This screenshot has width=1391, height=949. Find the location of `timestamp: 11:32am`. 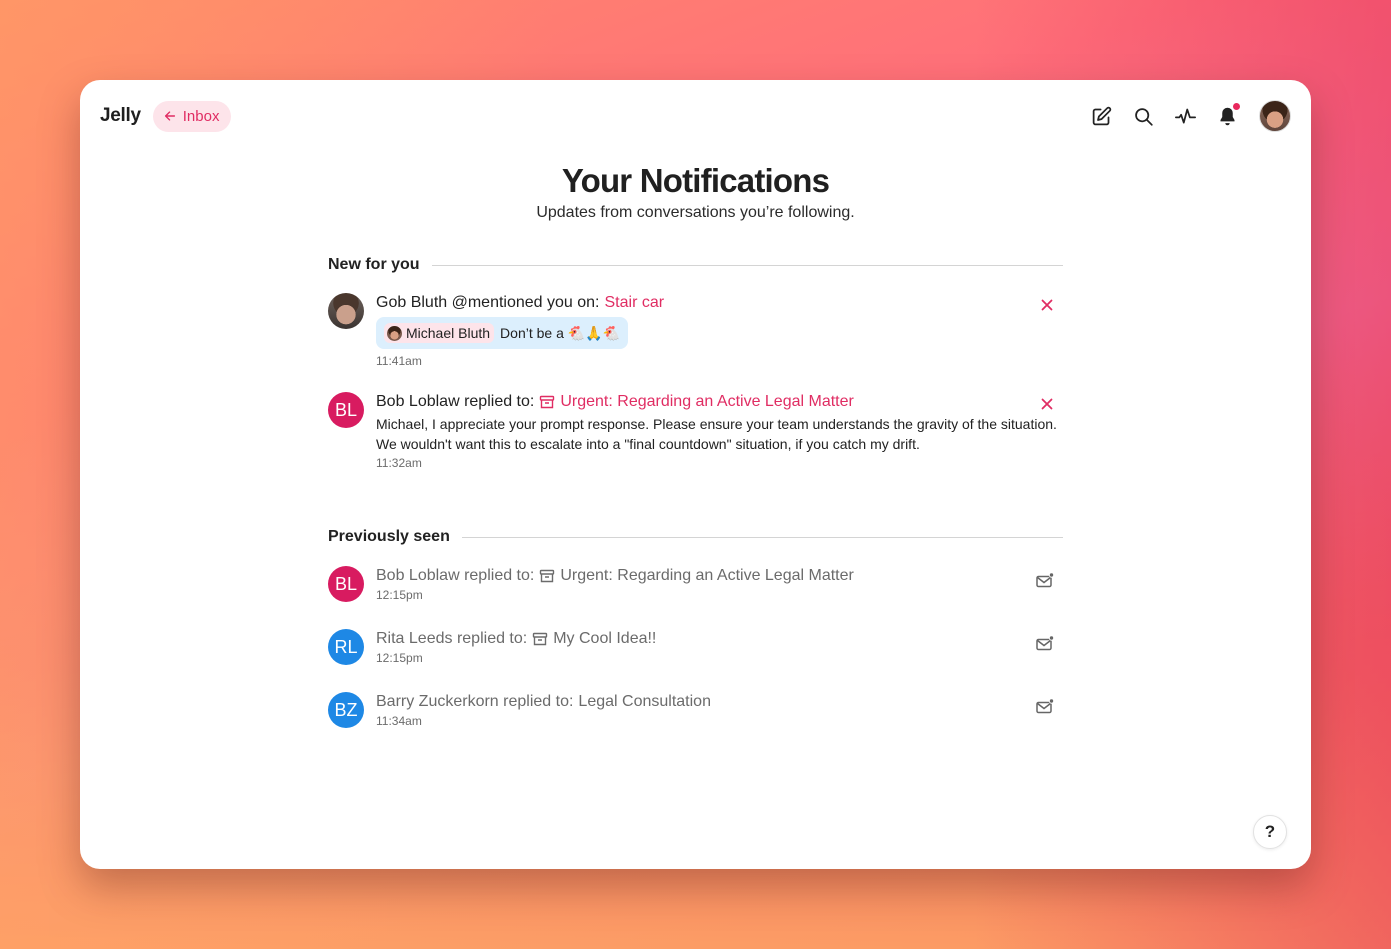

timestamp: 11:32am is located at coordinates (399, 463).